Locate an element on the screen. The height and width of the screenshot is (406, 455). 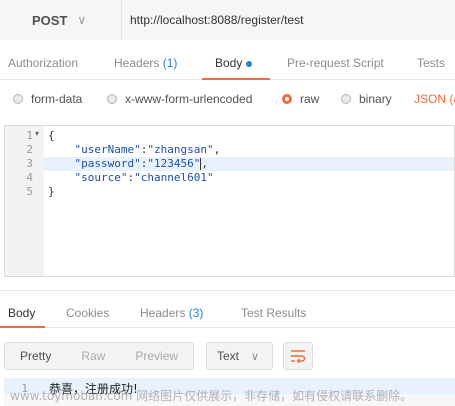
code-line-3: "password":"123456", is located at coordinates (141, 163).